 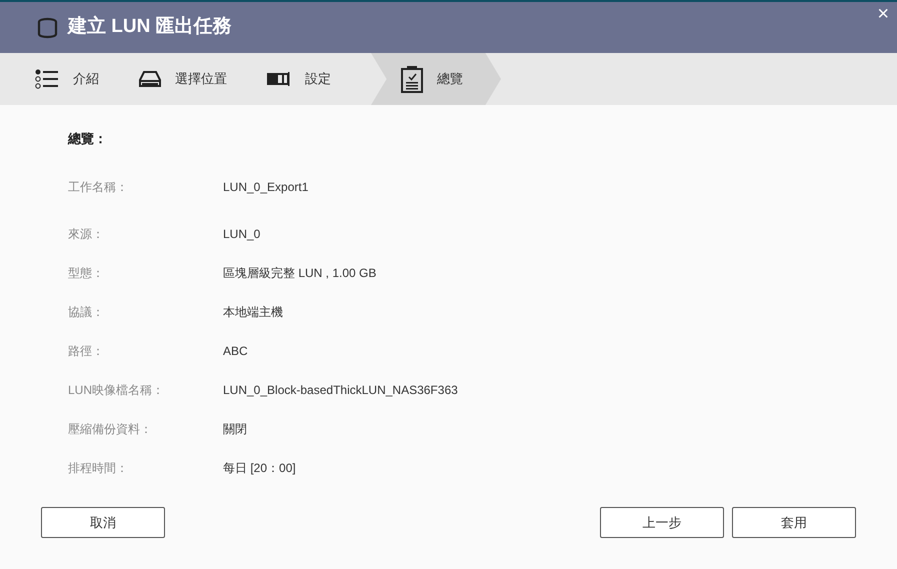 What do you see at coordinates (340, 390) in the screenshot?
I see `field-value: LUN_0_Block-basedThickLUN_NAS36F363` at bounding box center [340, 390].